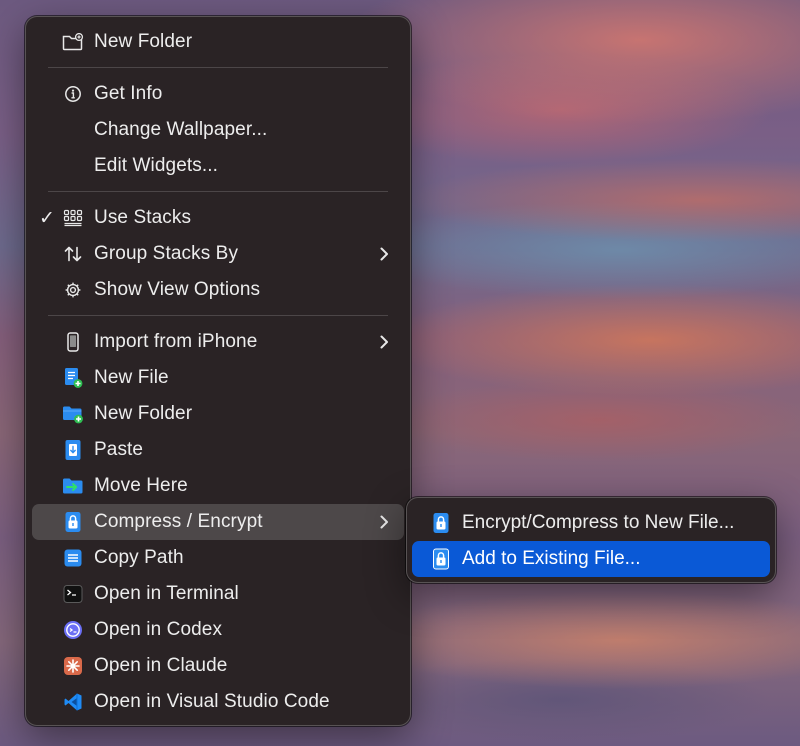 The height and width of the screenshot is (746, 800). What do you see at coordinates (139, 557) in the screenshot?
I see `menu-item-label: Copy Path` at bounding box center [139, 557].